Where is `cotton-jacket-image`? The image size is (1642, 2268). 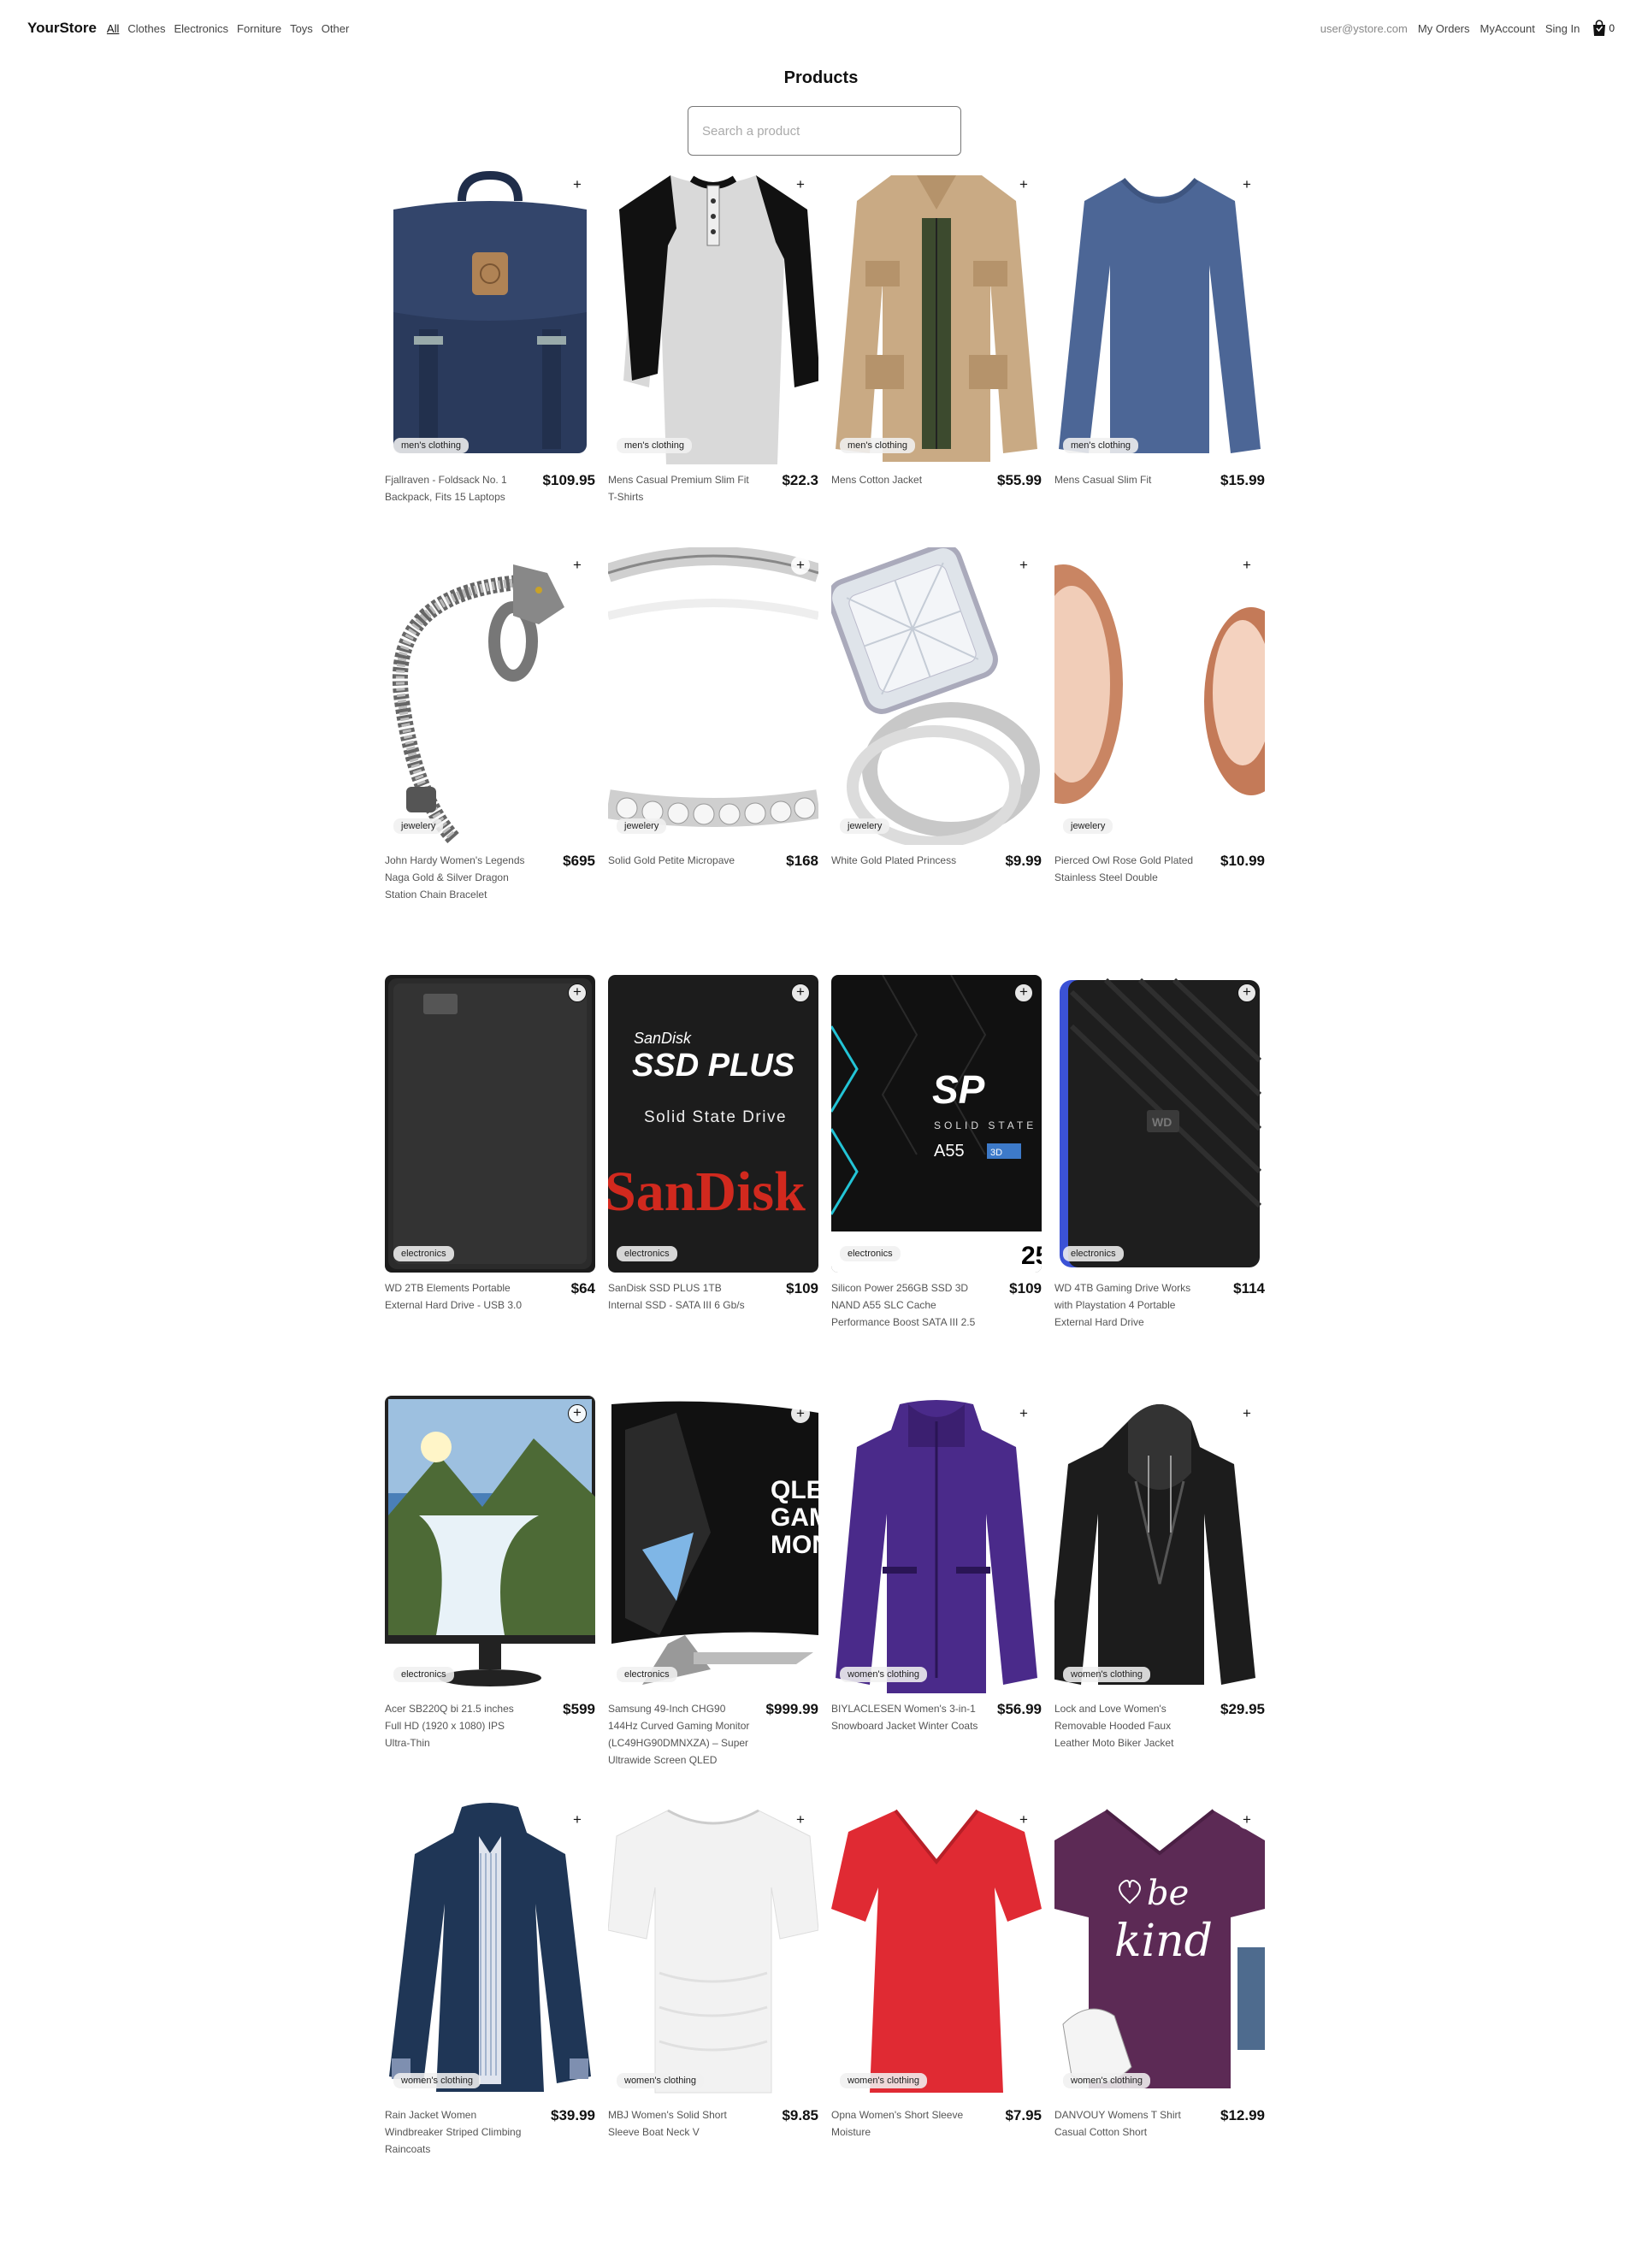
cotton-jacket-image is located at coordinates (937, 315).